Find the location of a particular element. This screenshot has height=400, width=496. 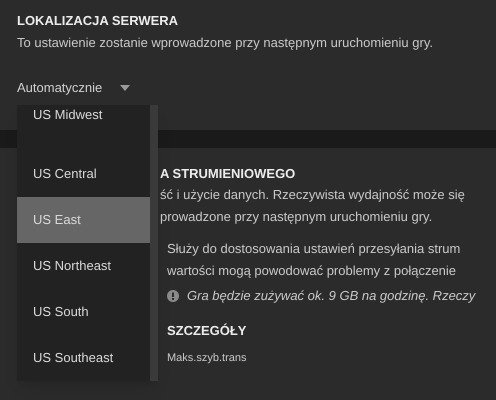

notice-text: Gra będzie zużywać ok. 9 GB na godzinę. Rzeczy is located at coordinates (331, 296).